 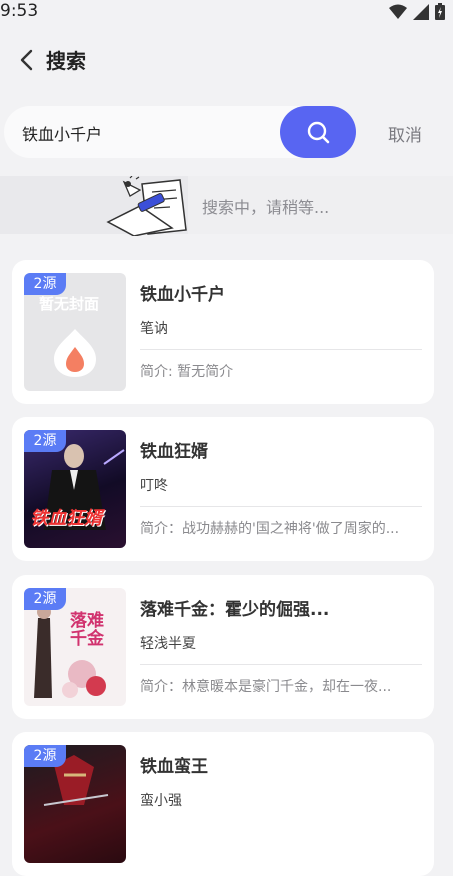 What do you see at coordinates (174, 452) in the screenshot?
I see `book-title: 铁血狂婿` at bounding box center [174, 452].